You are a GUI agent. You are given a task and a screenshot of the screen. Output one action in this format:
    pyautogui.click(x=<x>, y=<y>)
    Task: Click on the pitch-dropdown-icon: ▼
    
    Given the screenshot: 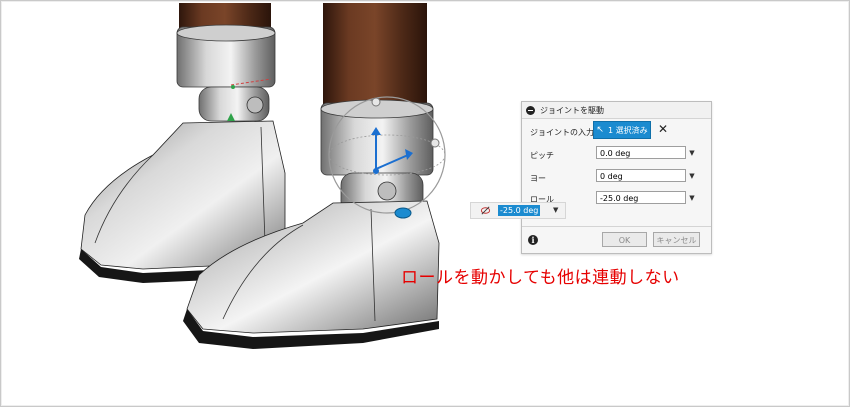 What is the action you would take?
    pyautogui.click(x=692, y=153)
    